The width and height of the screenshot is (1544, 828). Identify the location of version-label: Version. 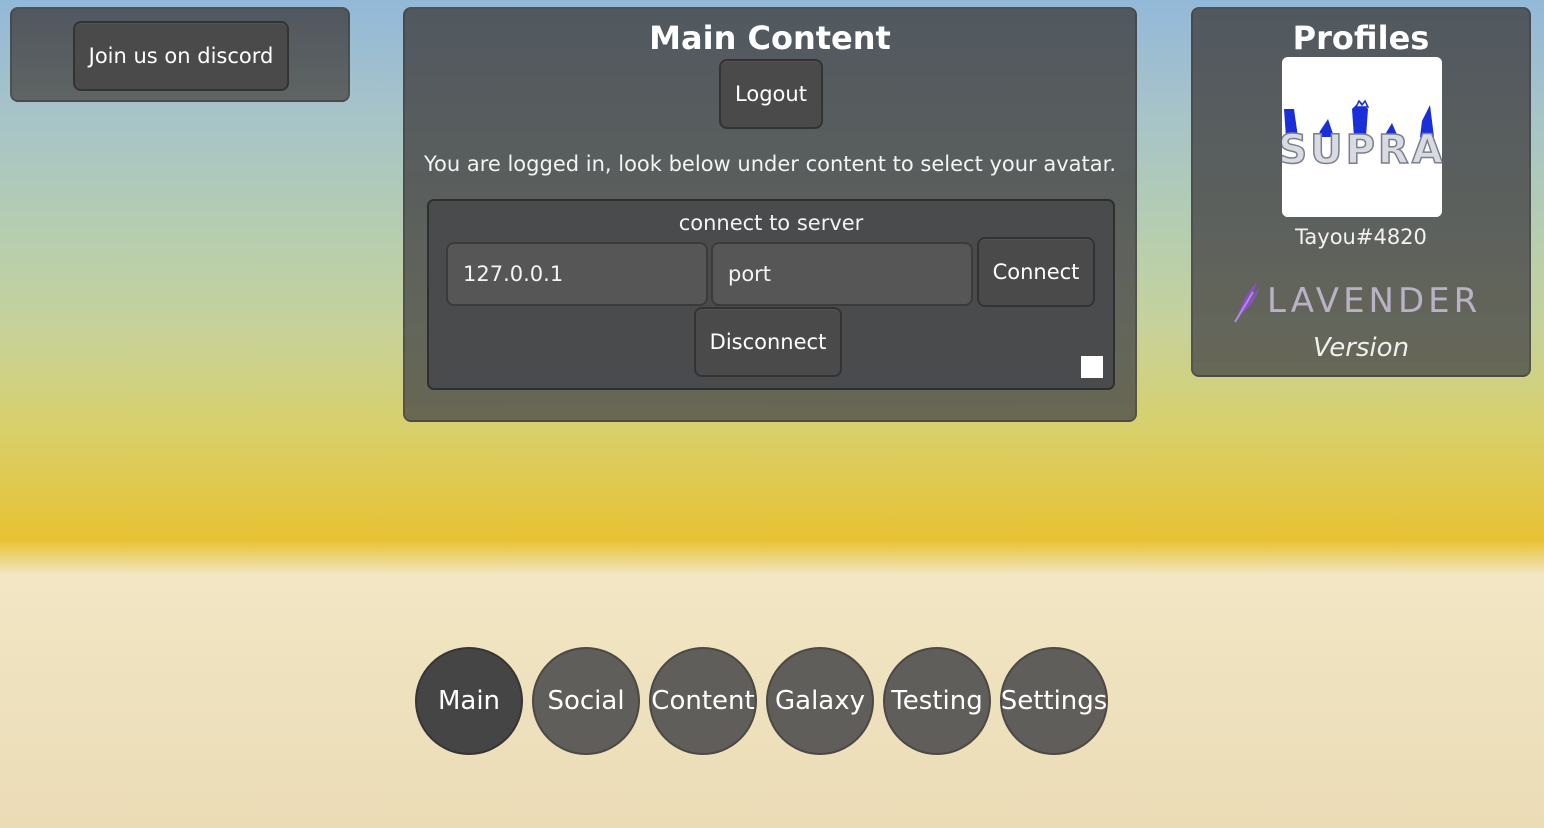
(1361, 348).